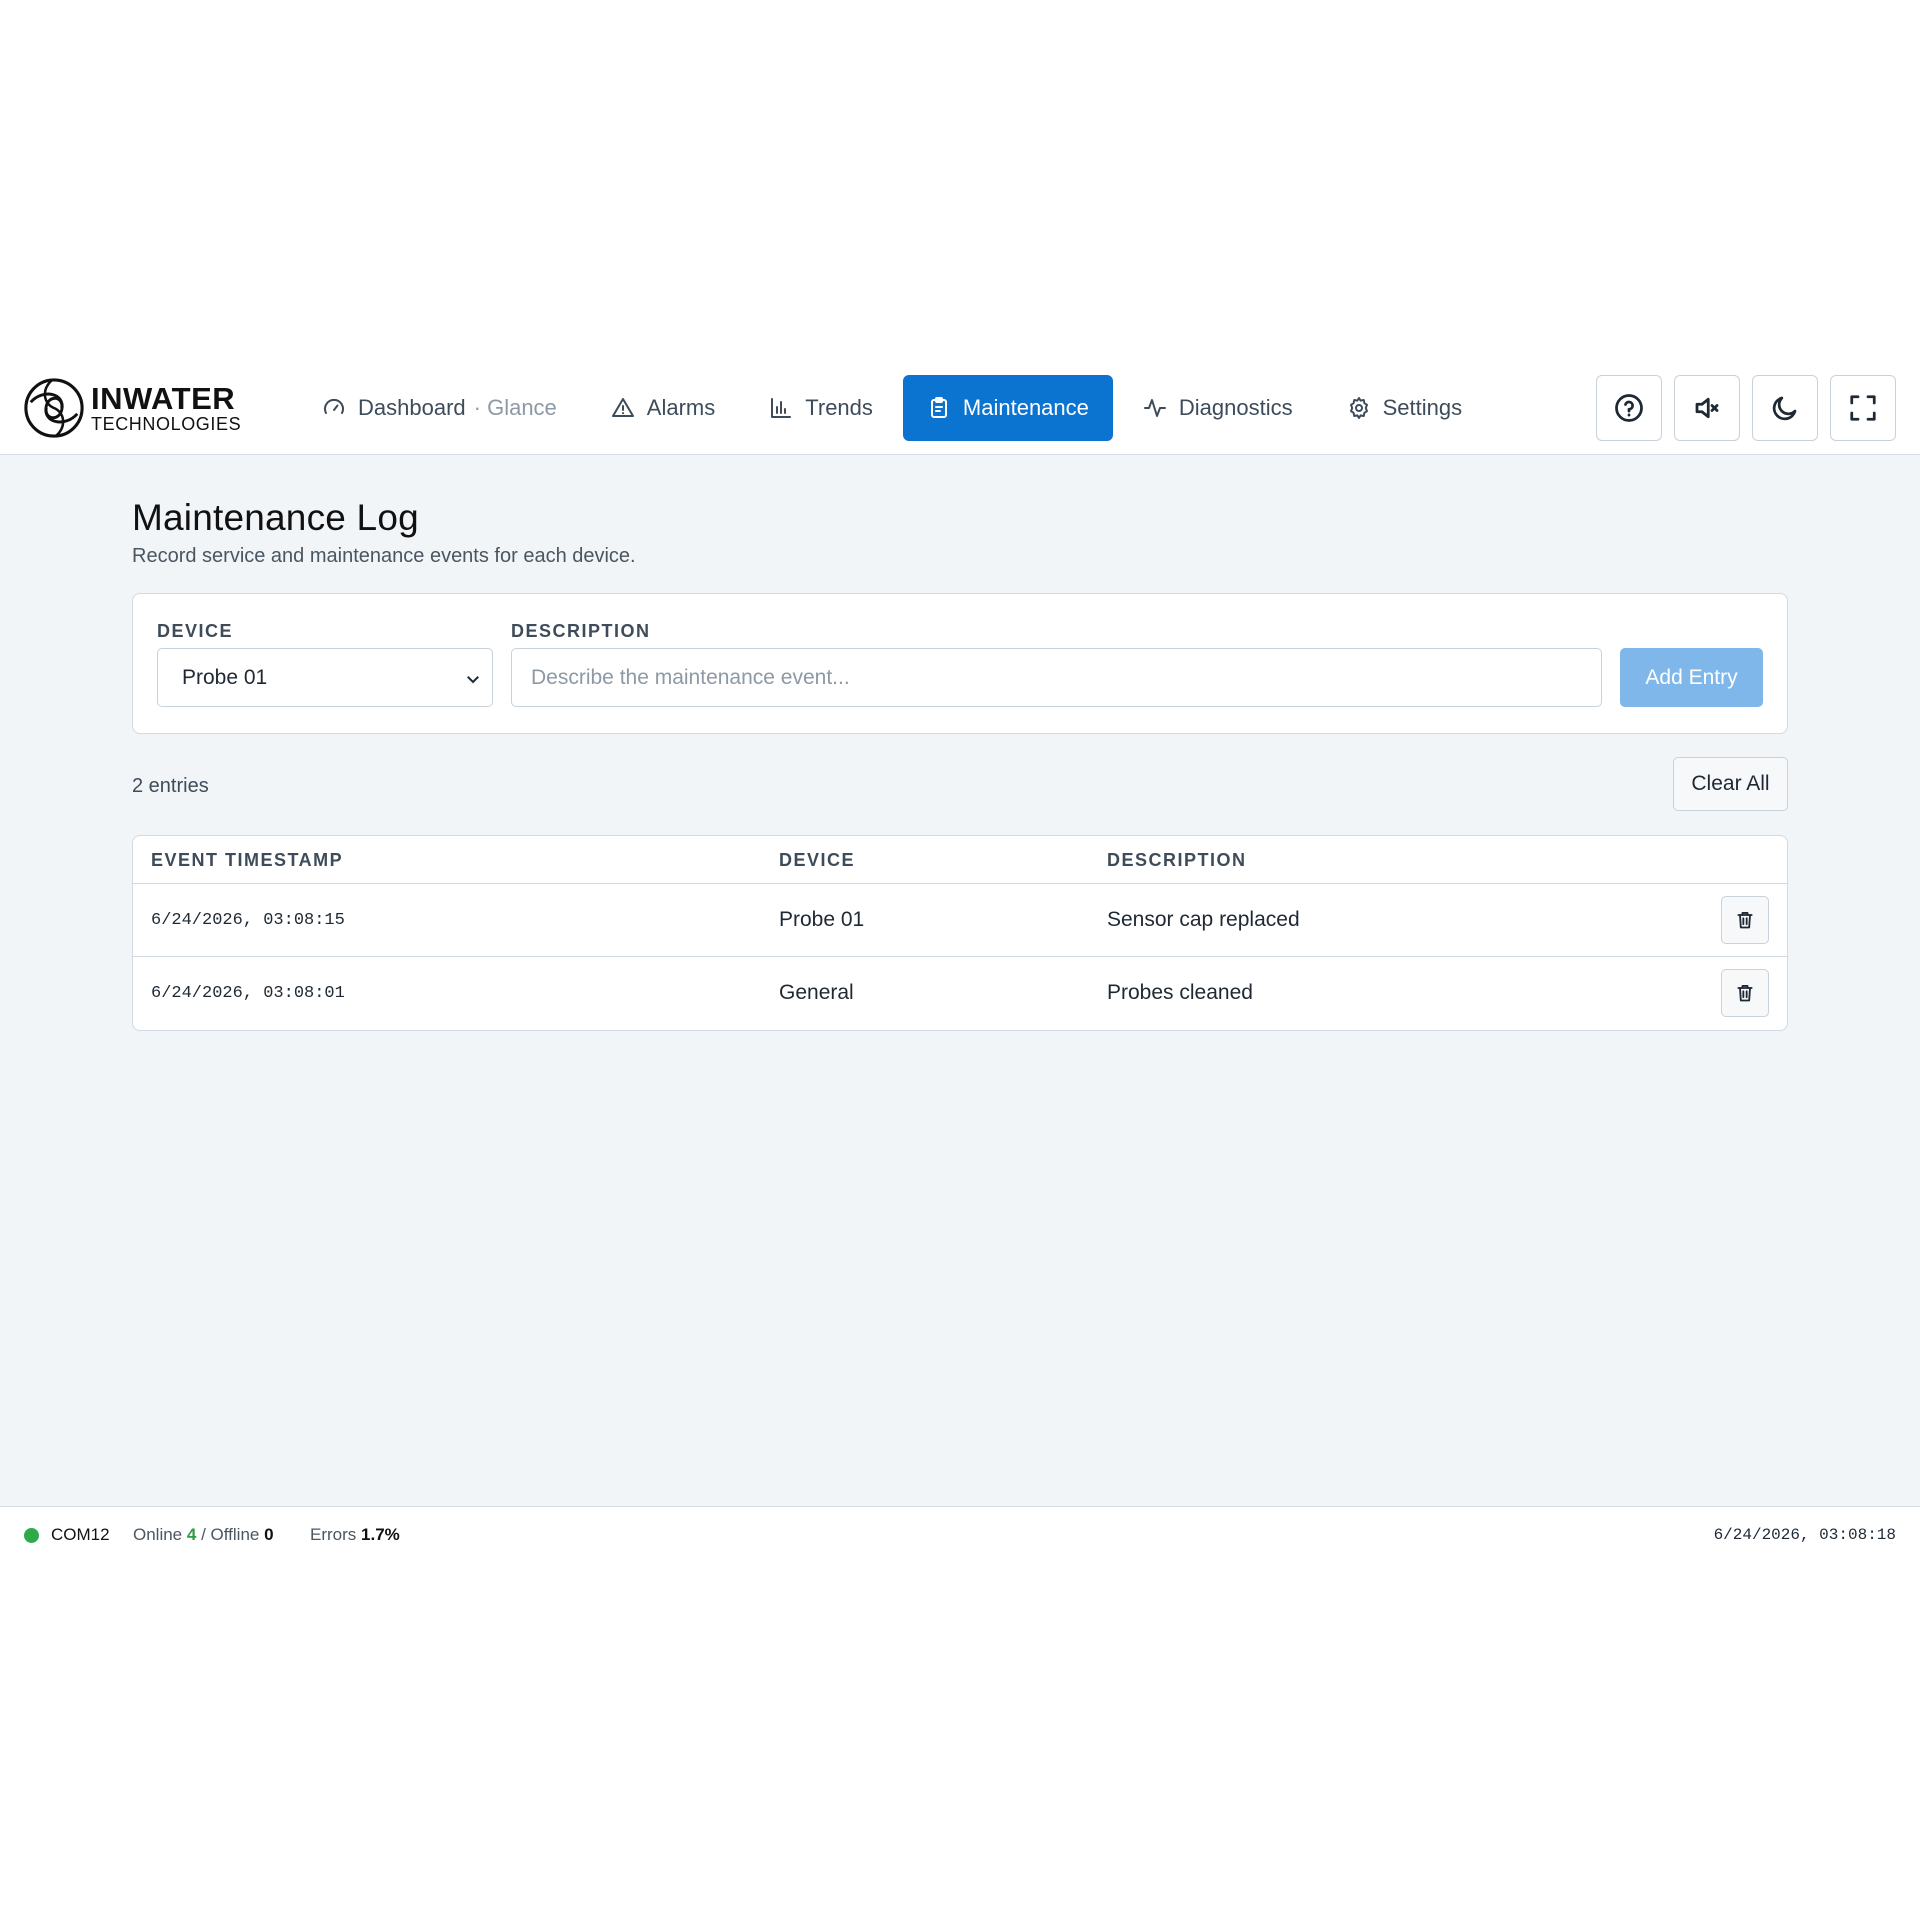  What do you see at coordinates (1154, 408) in the screenshot?
I see `pulse-icon` at bounding box center [1154, 408].